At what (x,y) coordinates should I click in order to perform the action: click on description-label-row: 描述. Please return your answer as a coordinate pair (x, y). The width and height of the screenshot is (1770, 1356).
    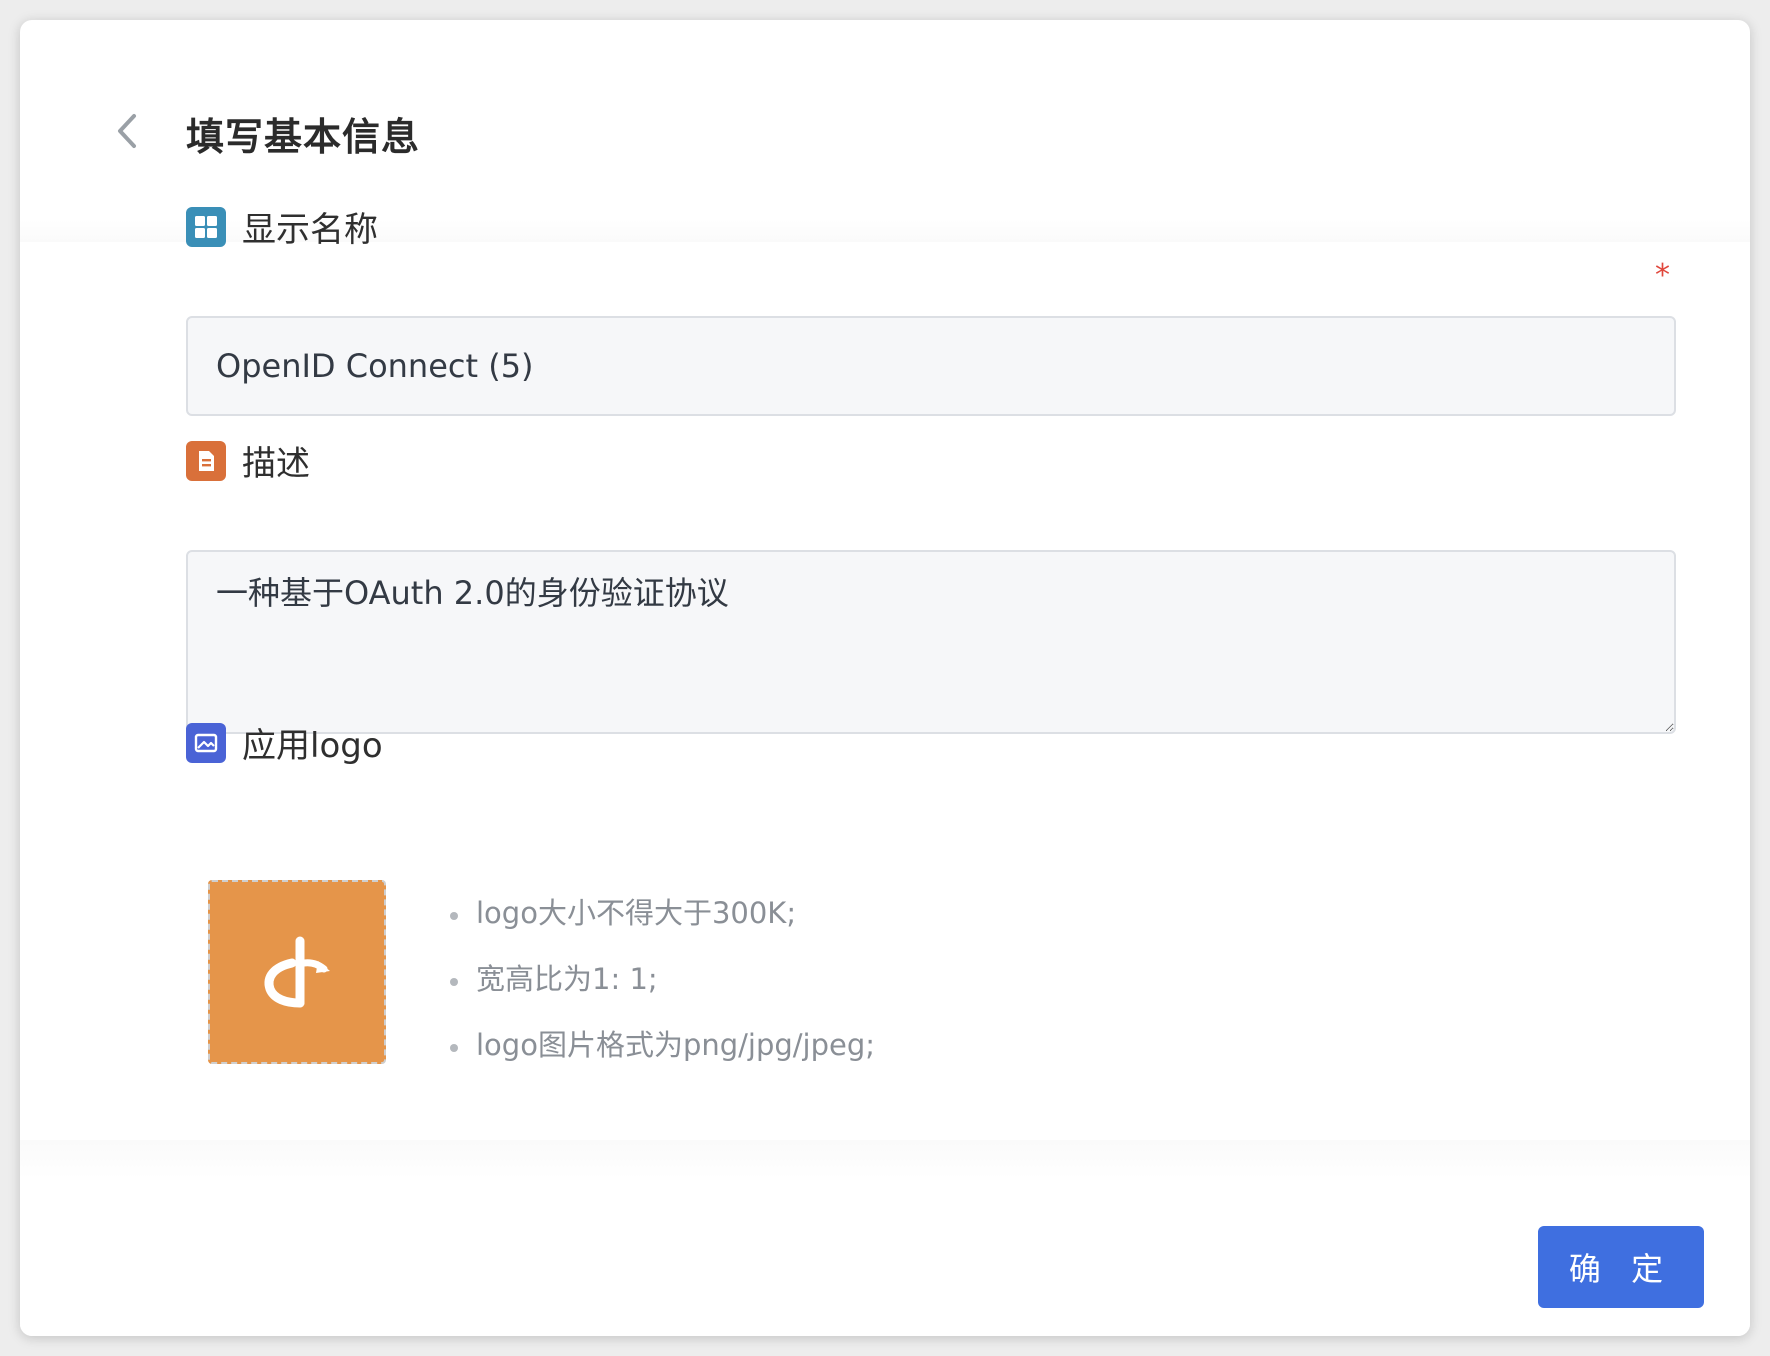
    Looking at the image, I should click on (248, 460).